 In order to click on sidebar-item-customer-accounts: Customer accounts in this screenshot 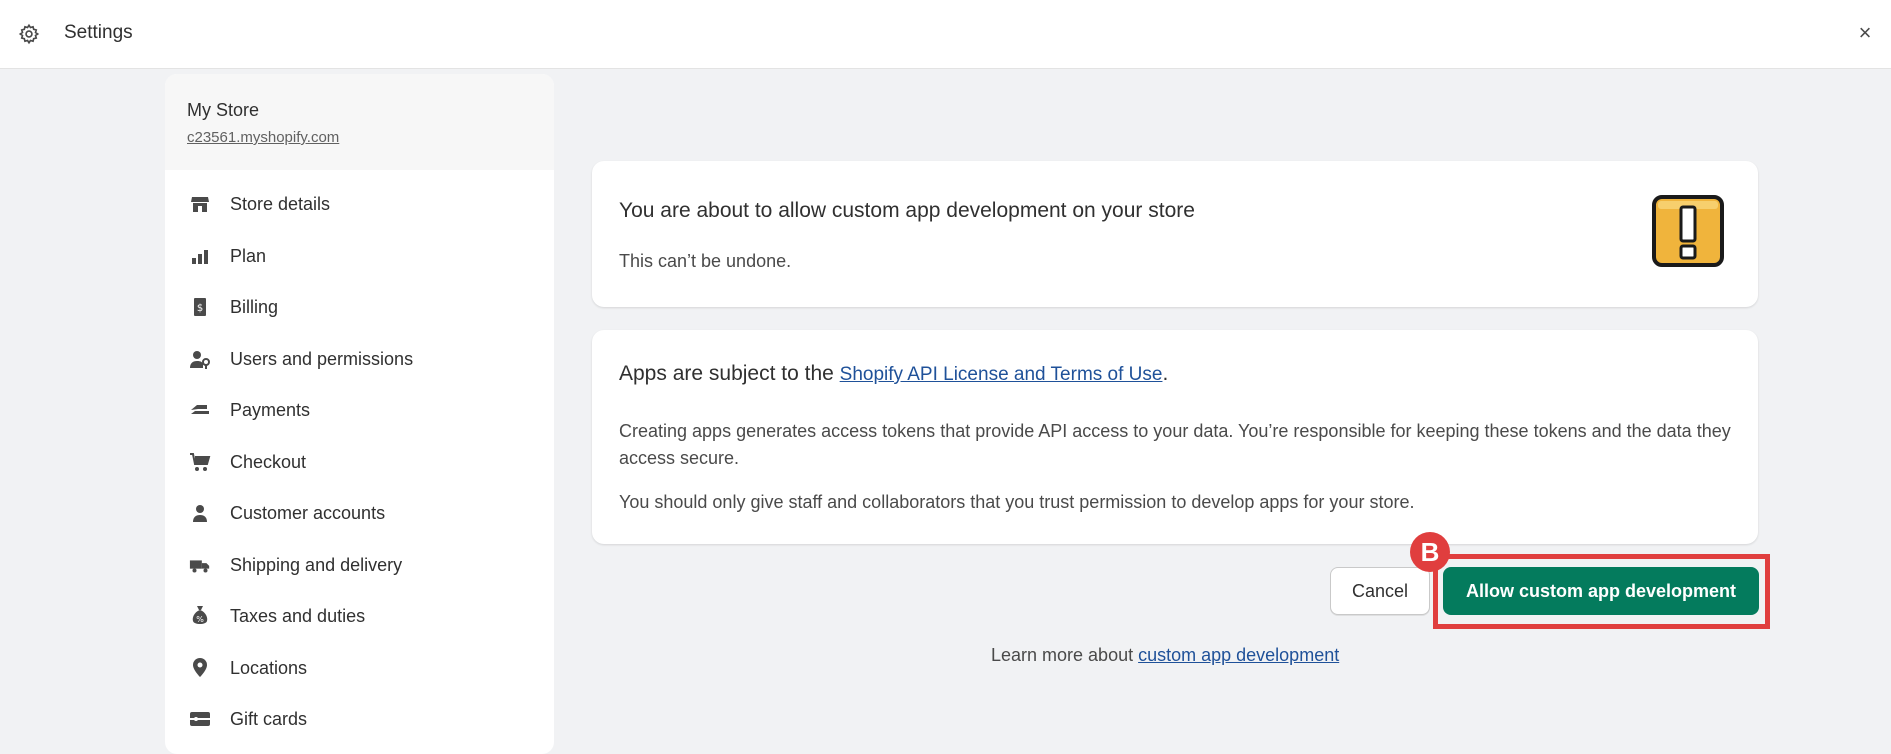, I will do `click(359, 513)`.